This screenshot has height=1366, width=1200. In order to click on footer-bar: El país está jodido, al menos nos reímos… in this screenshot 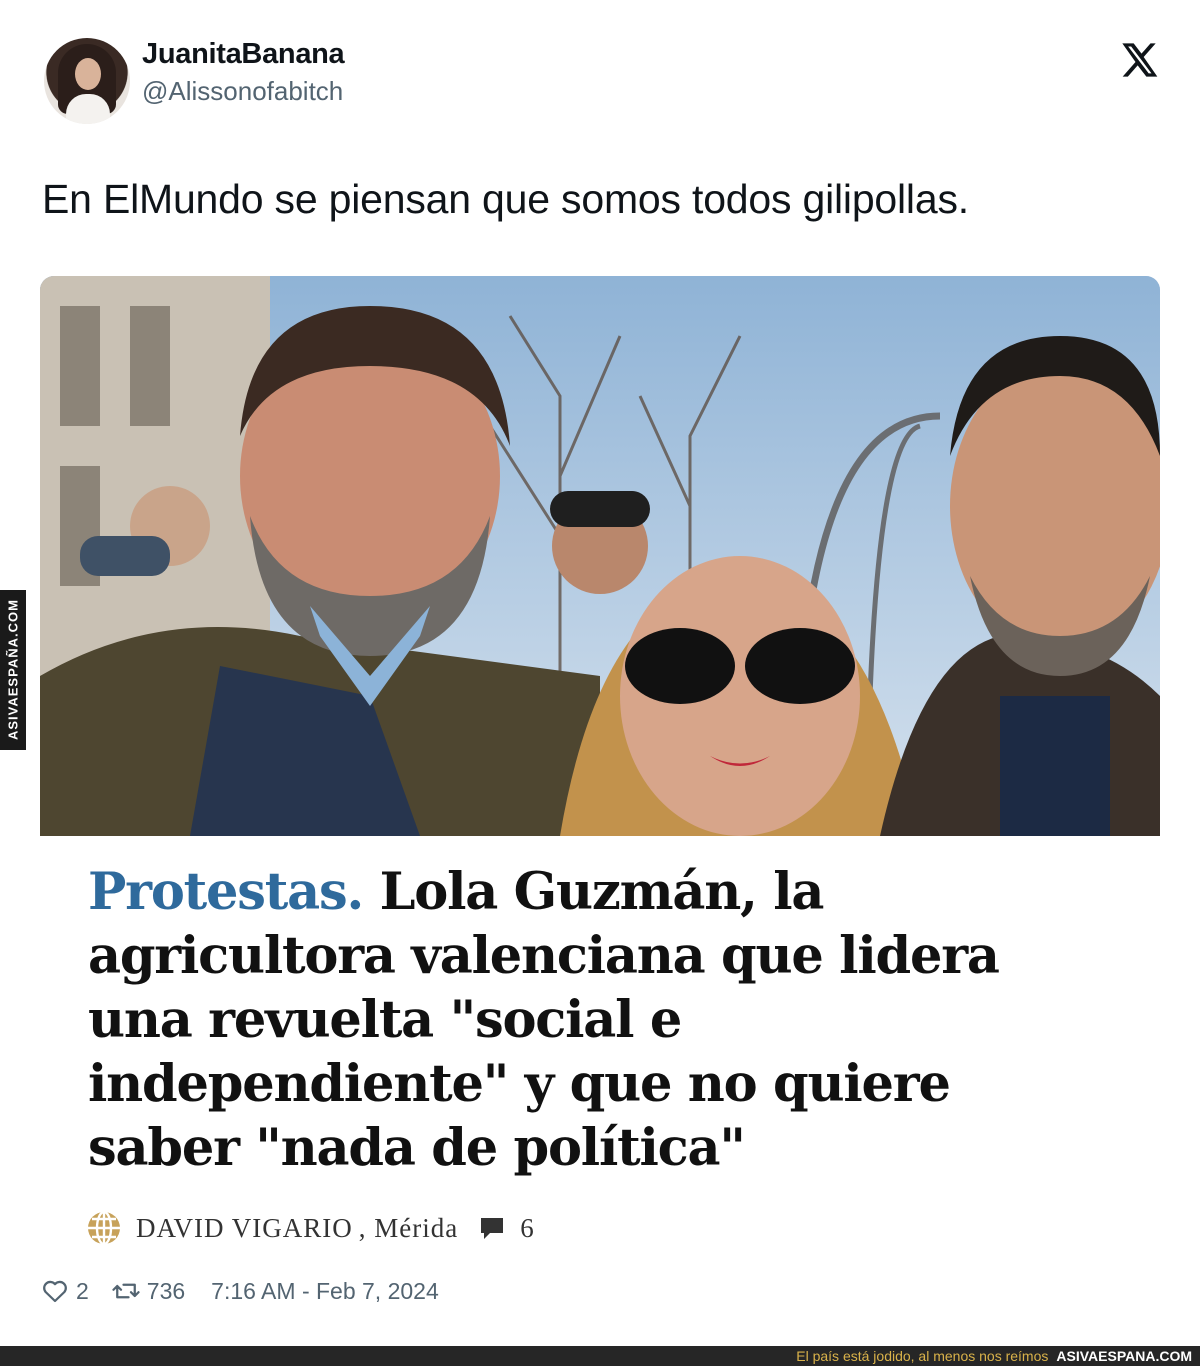, I will do `click(600, 1356)`.